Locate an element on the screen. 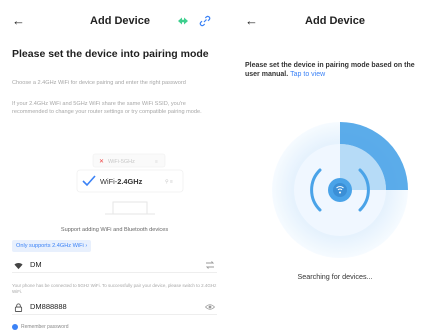 The image size is (437, 333). eye-icon is located at coordinates (210, 307).